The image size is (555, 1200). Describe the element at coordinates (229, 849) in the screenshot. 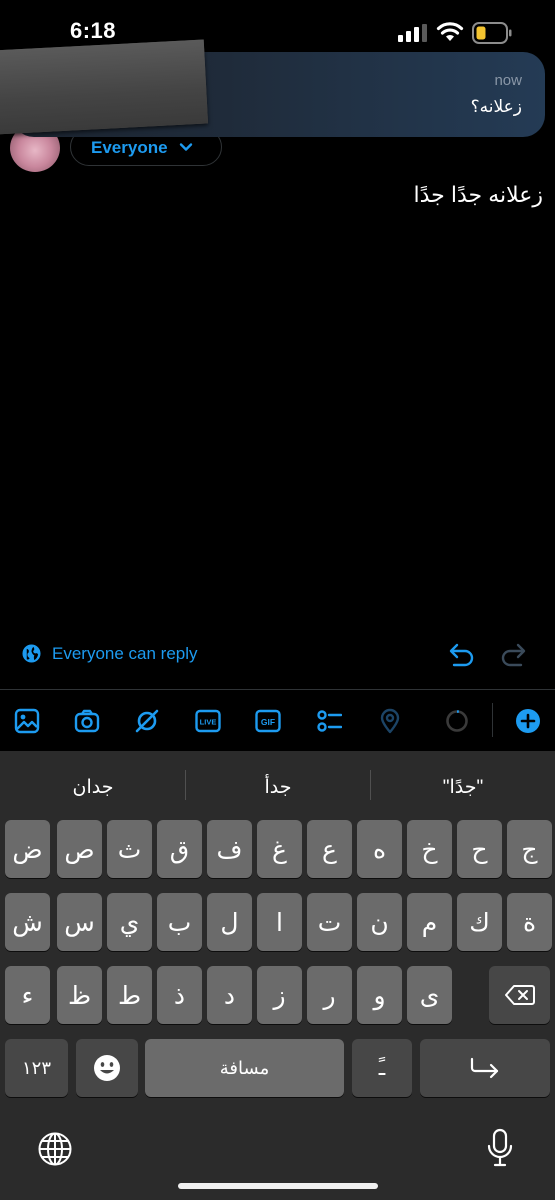

I see `key: ف` at that location.